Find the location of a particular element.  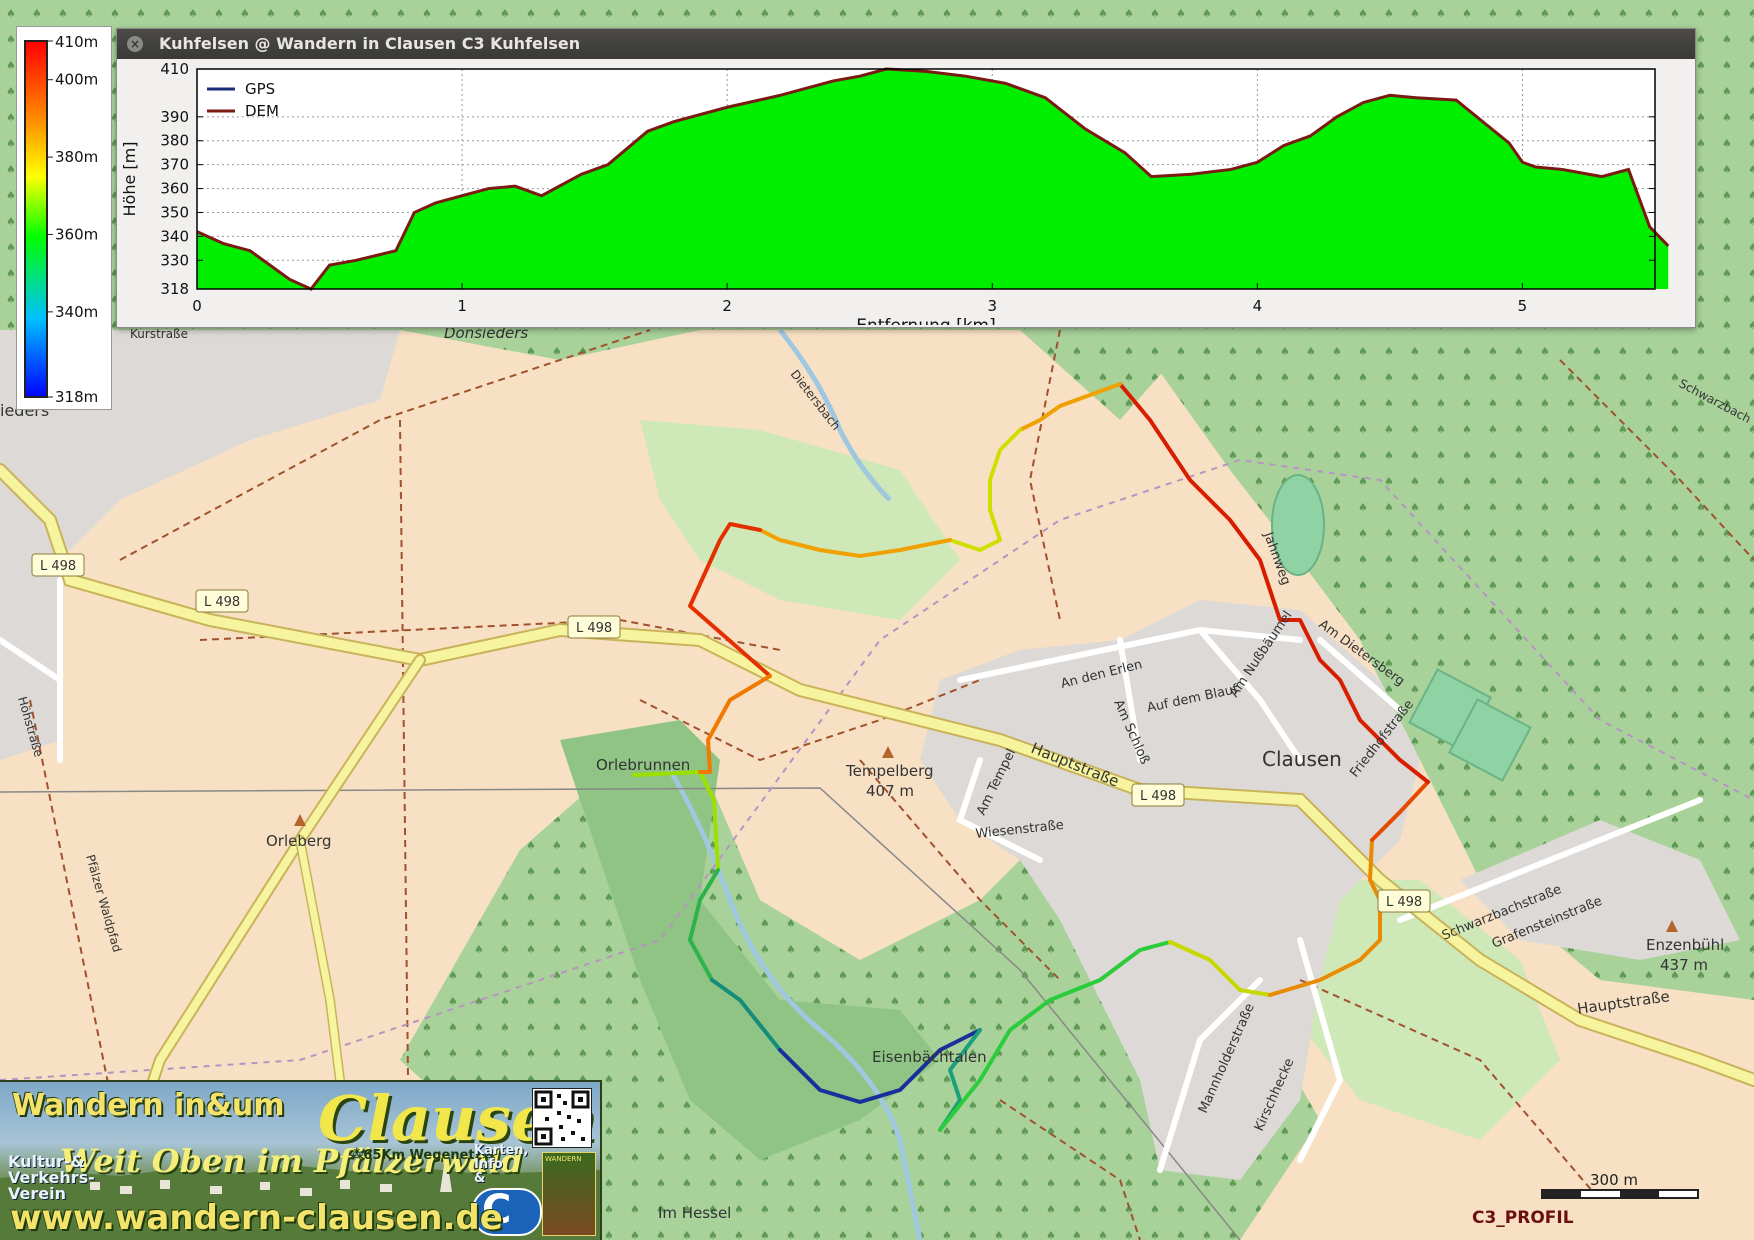

legend-label: 340m is located at coordinates (76, 312).